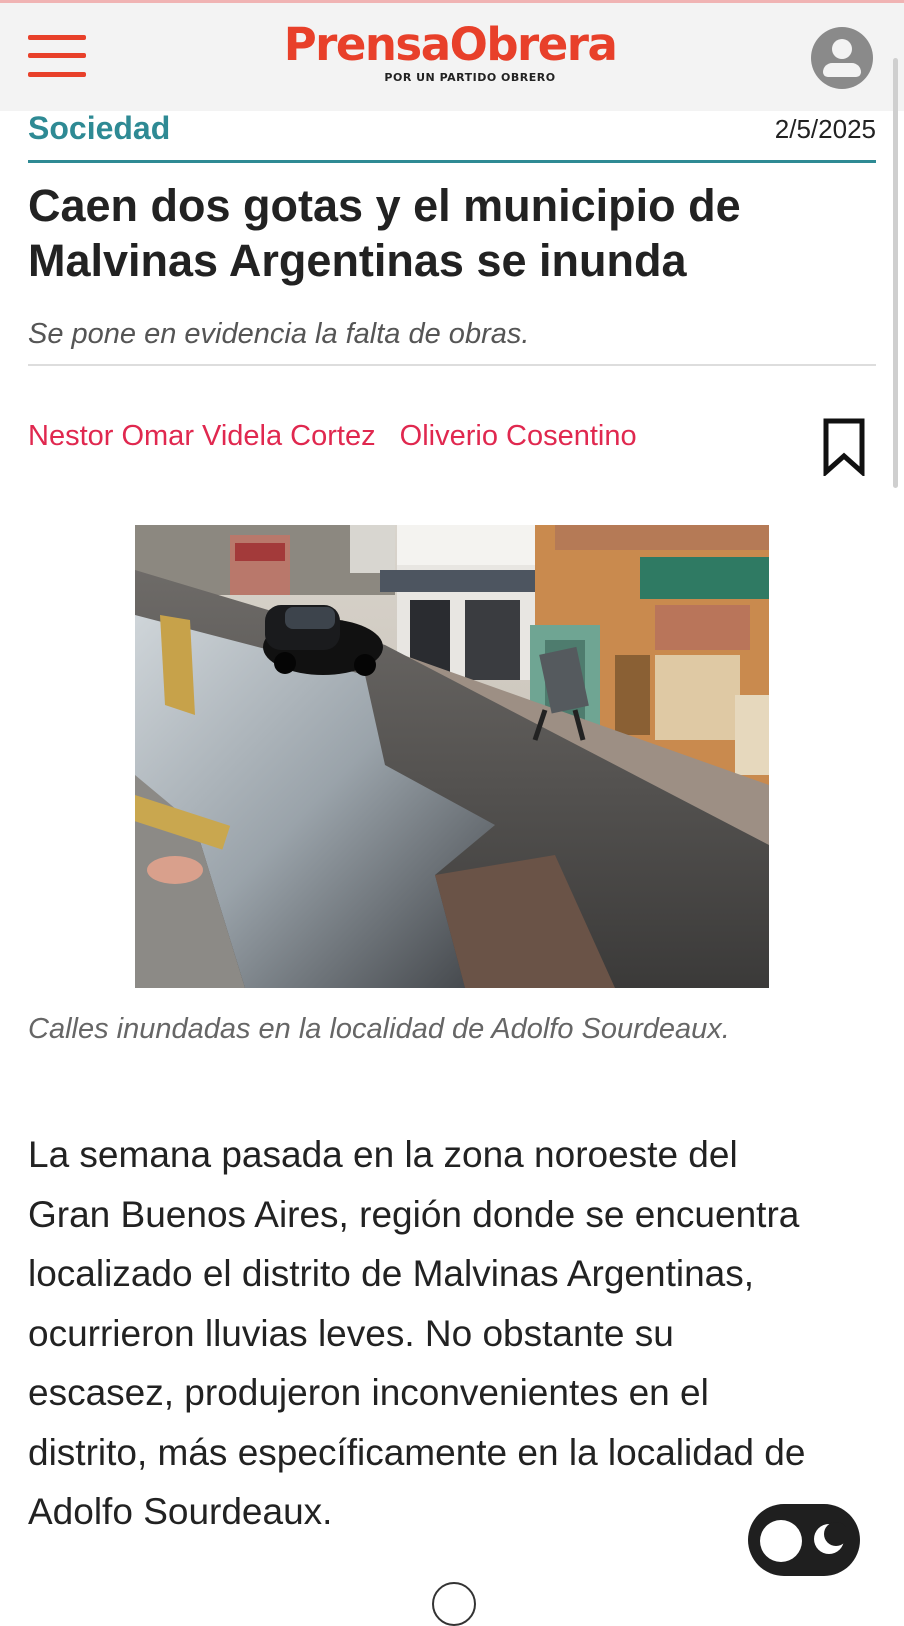  I want to click on dark-mode-toggle-icon, so click(804, 1540).